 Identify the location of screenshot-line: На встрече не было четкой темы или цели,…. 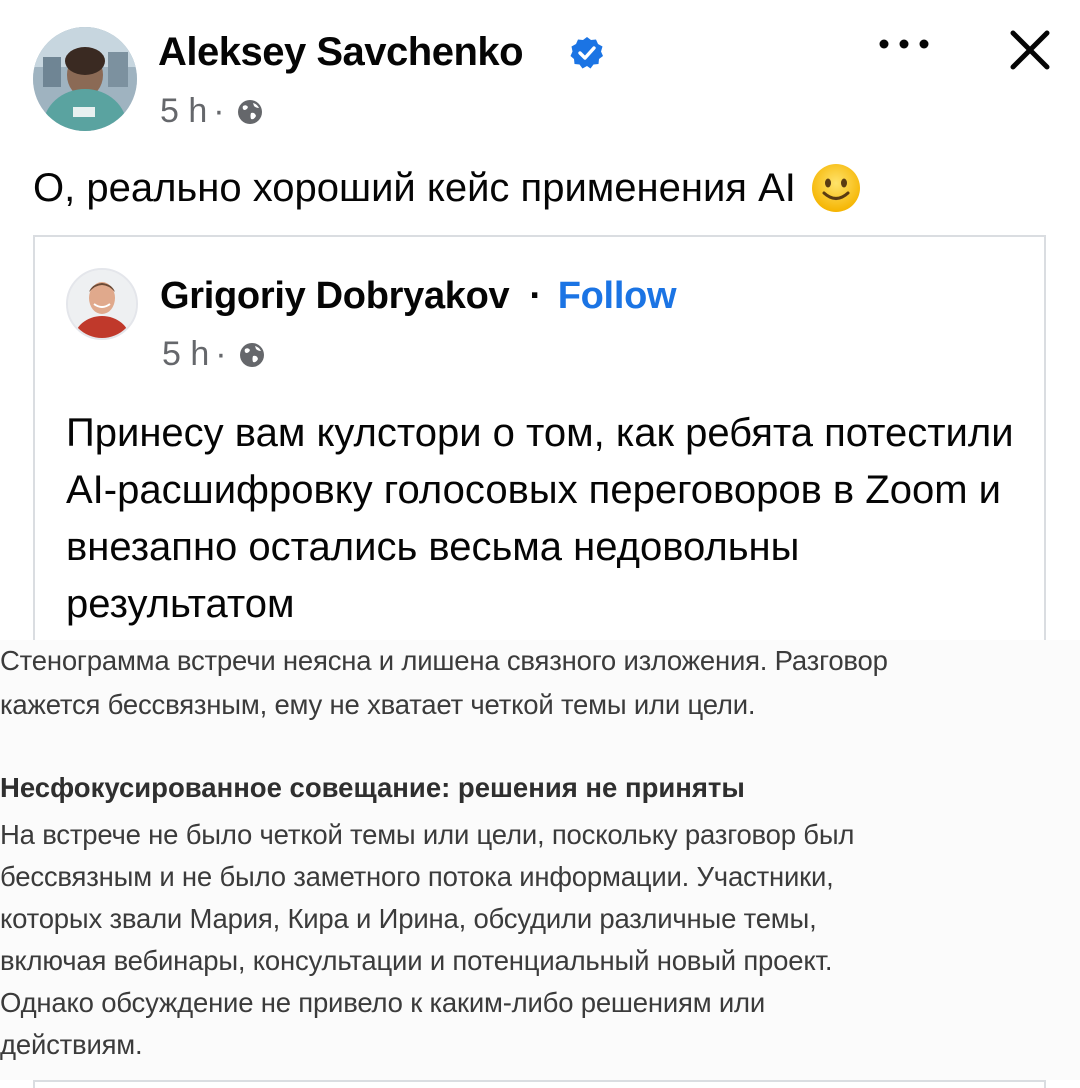
(427, 834).